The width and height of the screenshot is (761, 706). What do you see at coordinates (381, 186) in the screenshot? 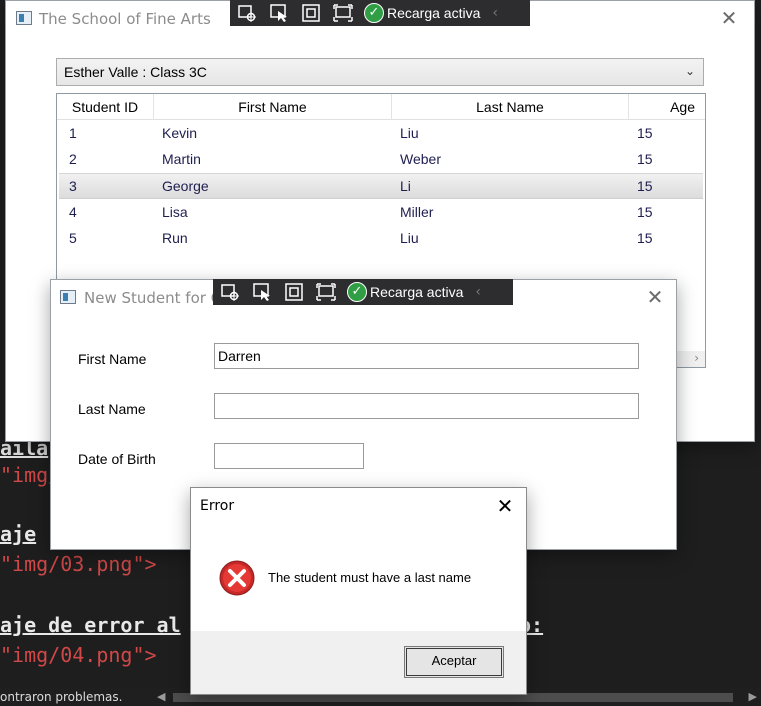
I see `table-row-selected: 3 George Li 15` at bounding box center [381, 186].